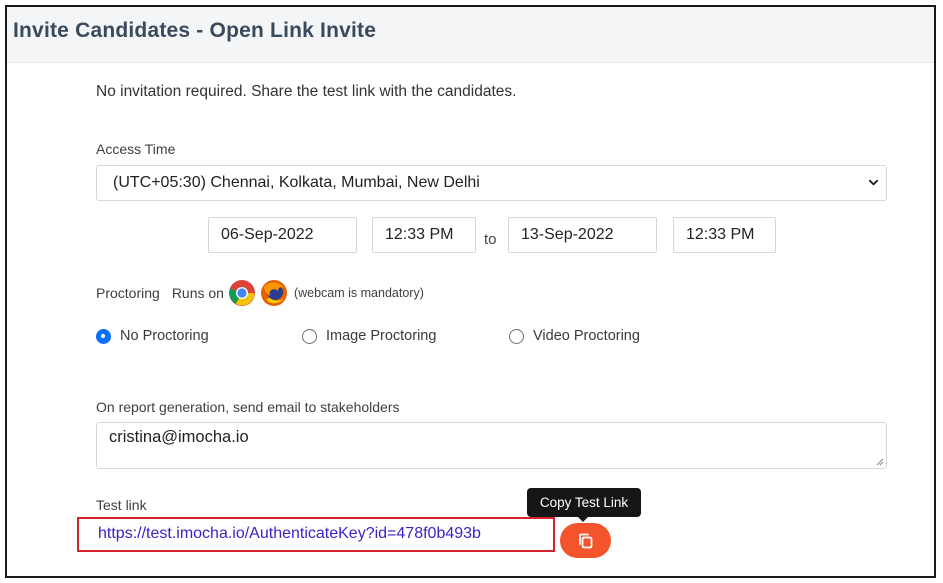 The image size is (943, 583). I want to click on copy-tooltip: Copy Test Link, so click(584, 505).